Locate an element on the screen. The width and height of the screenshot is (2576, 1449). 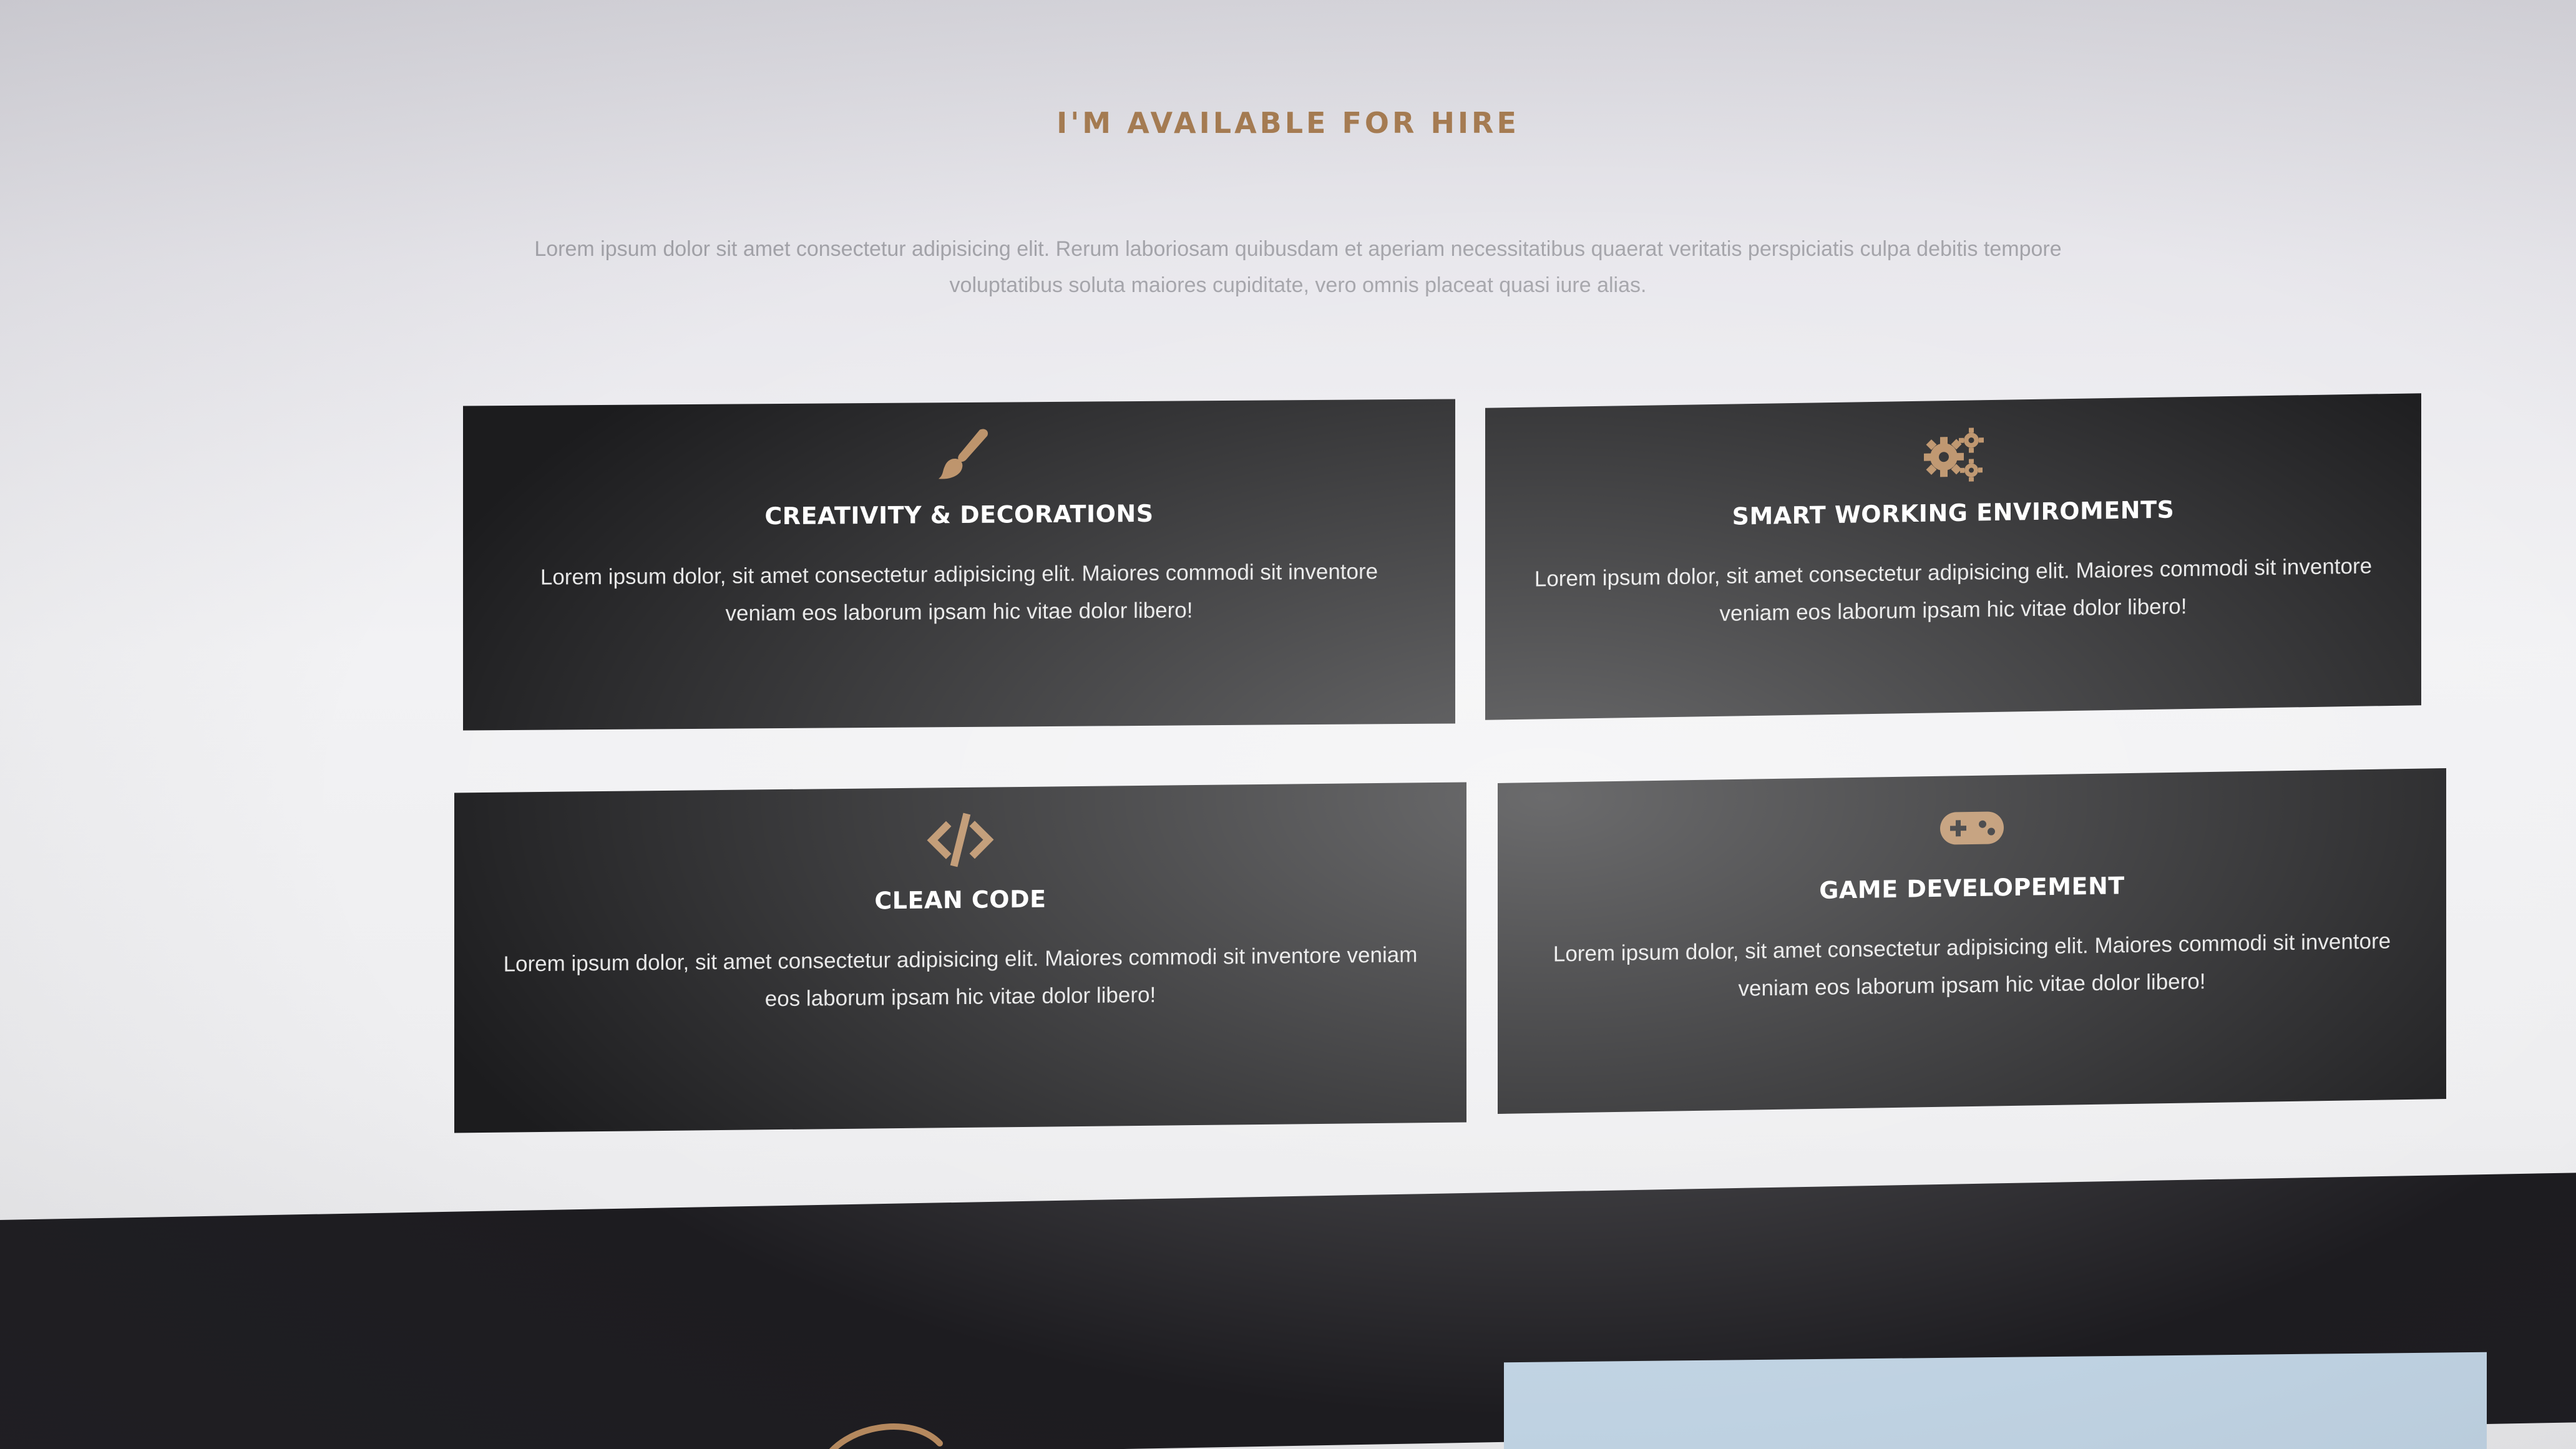
gamepad-icon is located at coordinates (1972, 828).